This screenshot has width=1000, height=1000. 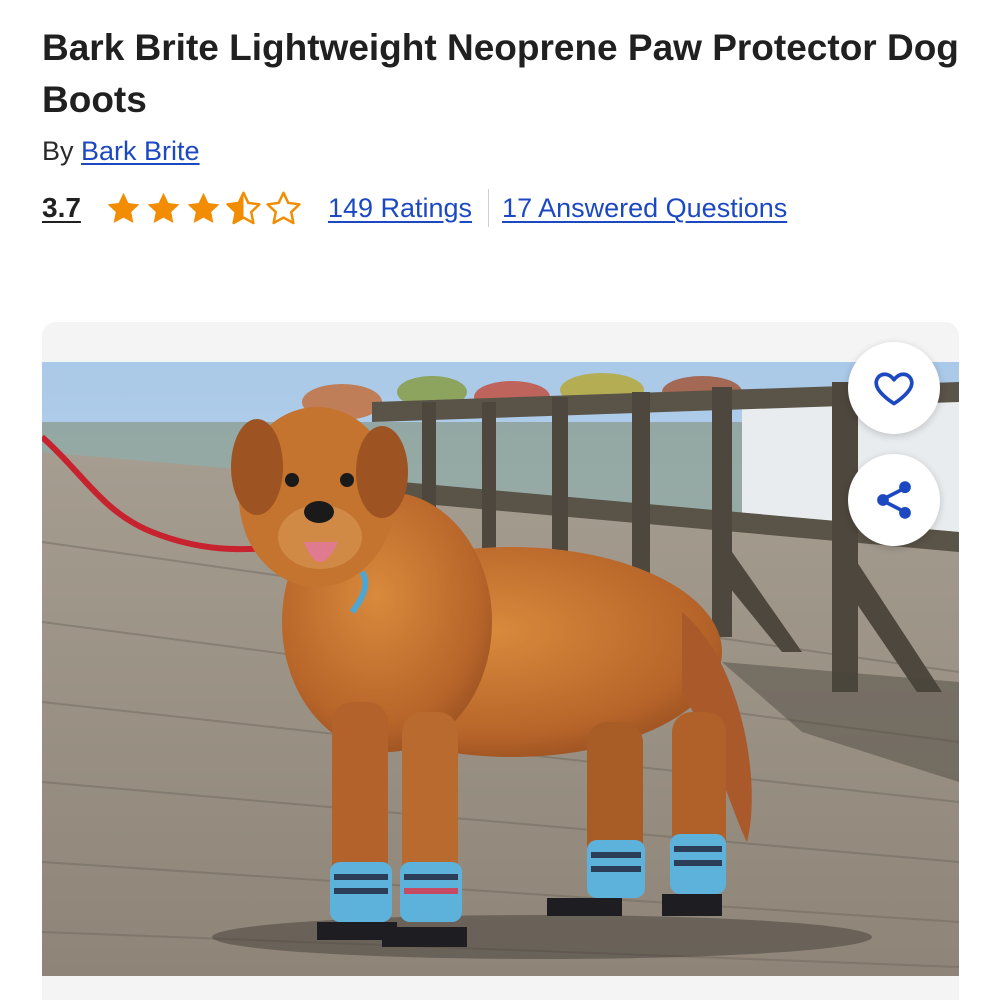 I want to click on divider, so click(x=489, y=208).